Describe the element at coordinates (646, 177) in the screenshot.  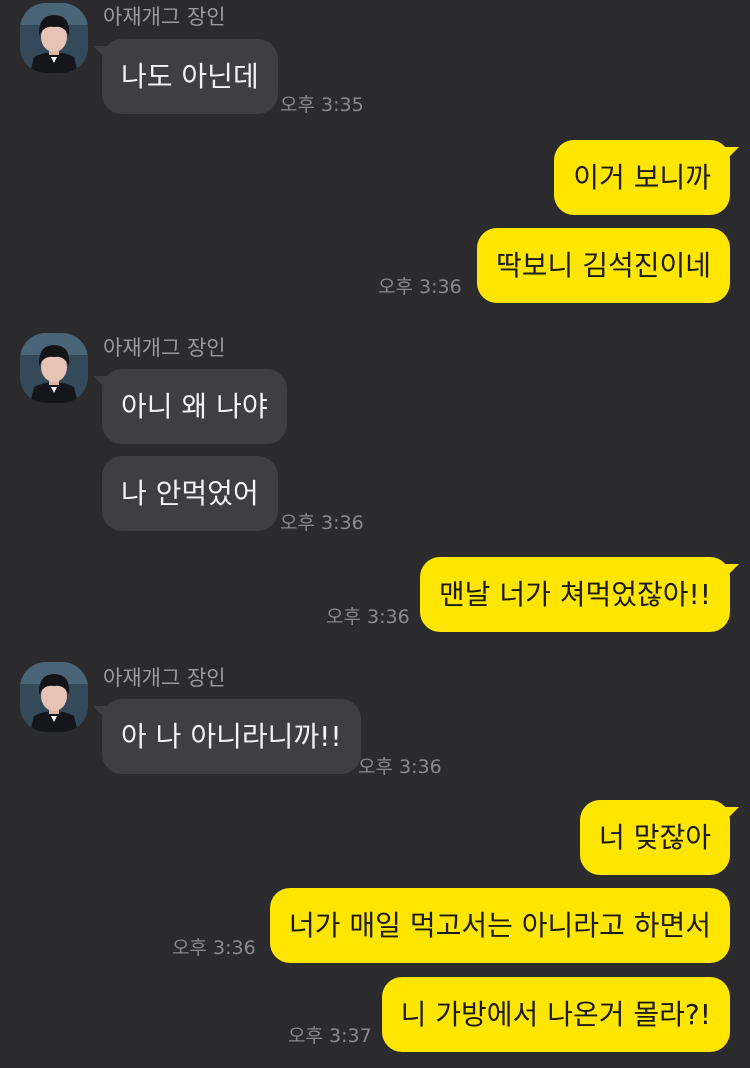
I see `message-bubble-outgoing: 이거 보니까` at that location.